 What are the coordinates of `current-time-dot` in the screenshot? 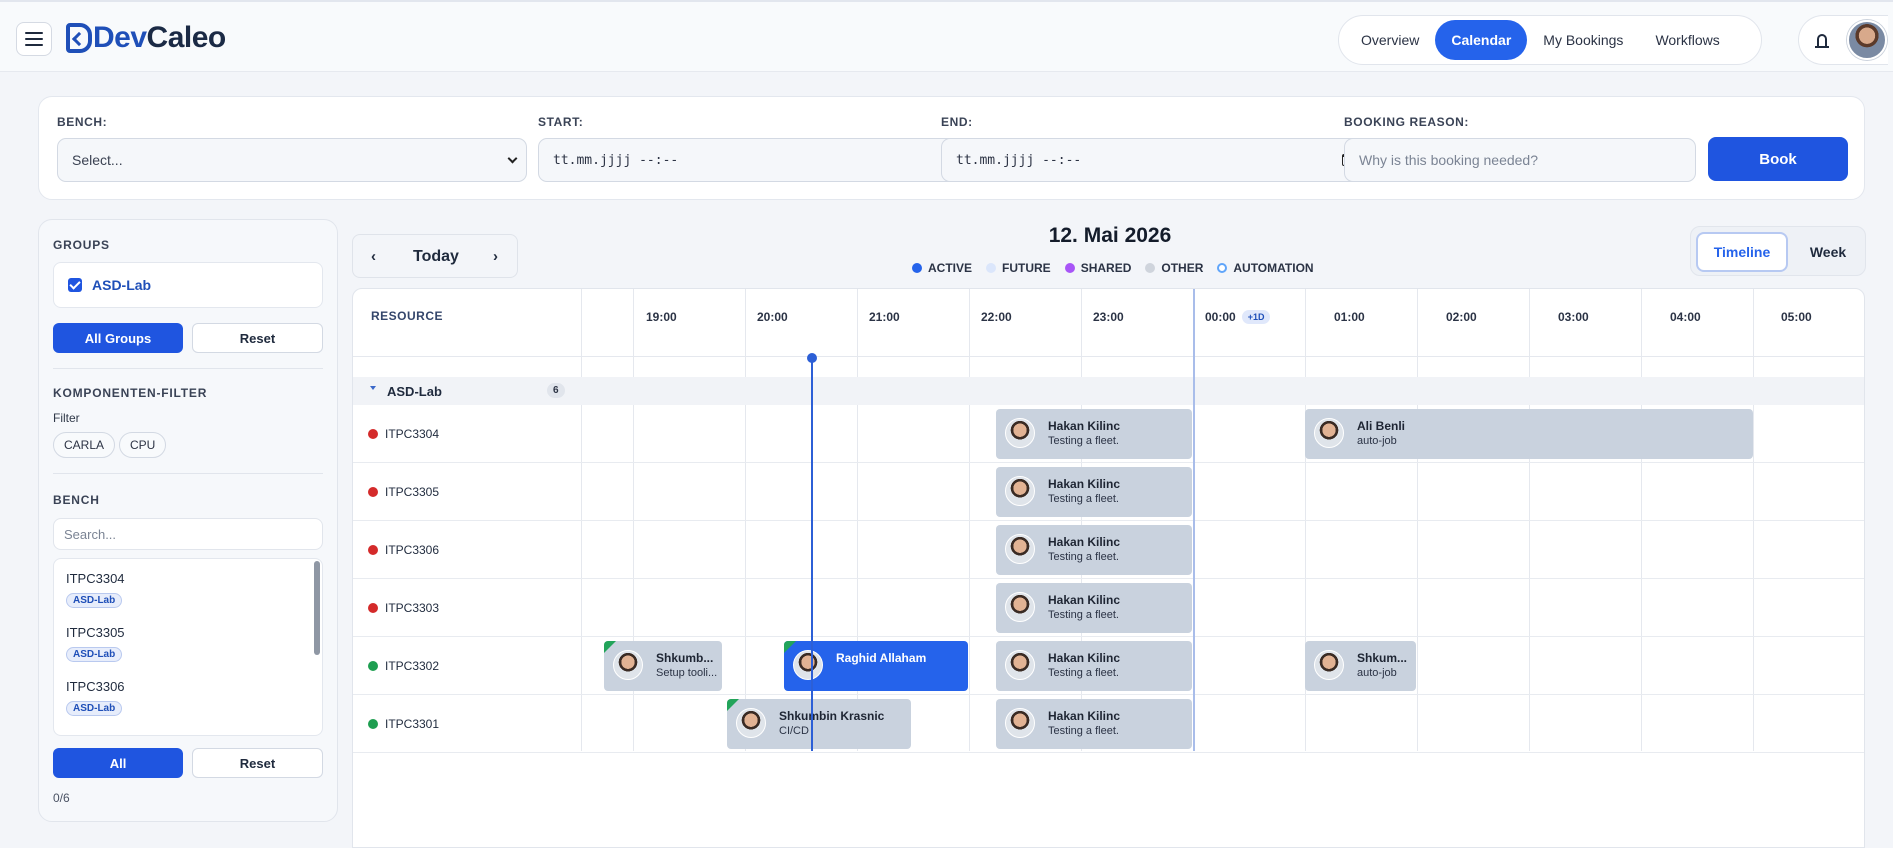 It's located at (812, 358).